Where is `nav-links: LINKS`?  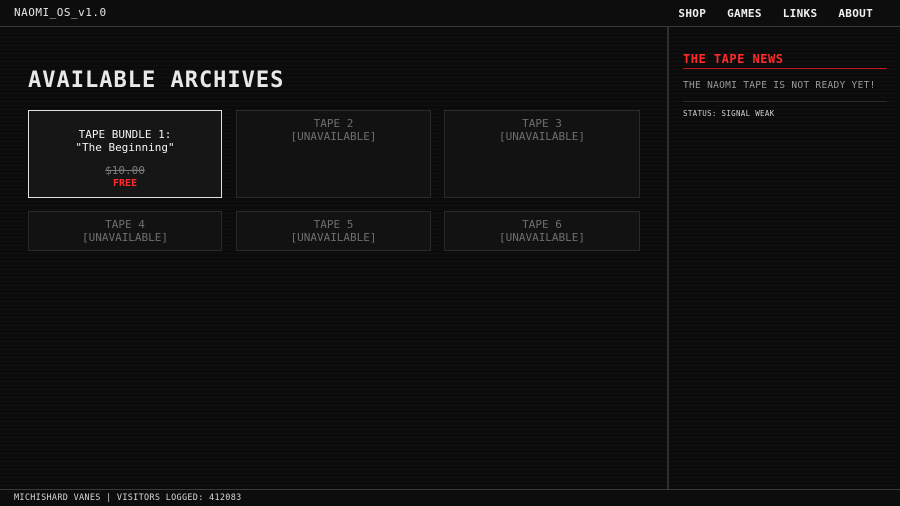 nav-links: LINKS is located at coordinates (800, 13).